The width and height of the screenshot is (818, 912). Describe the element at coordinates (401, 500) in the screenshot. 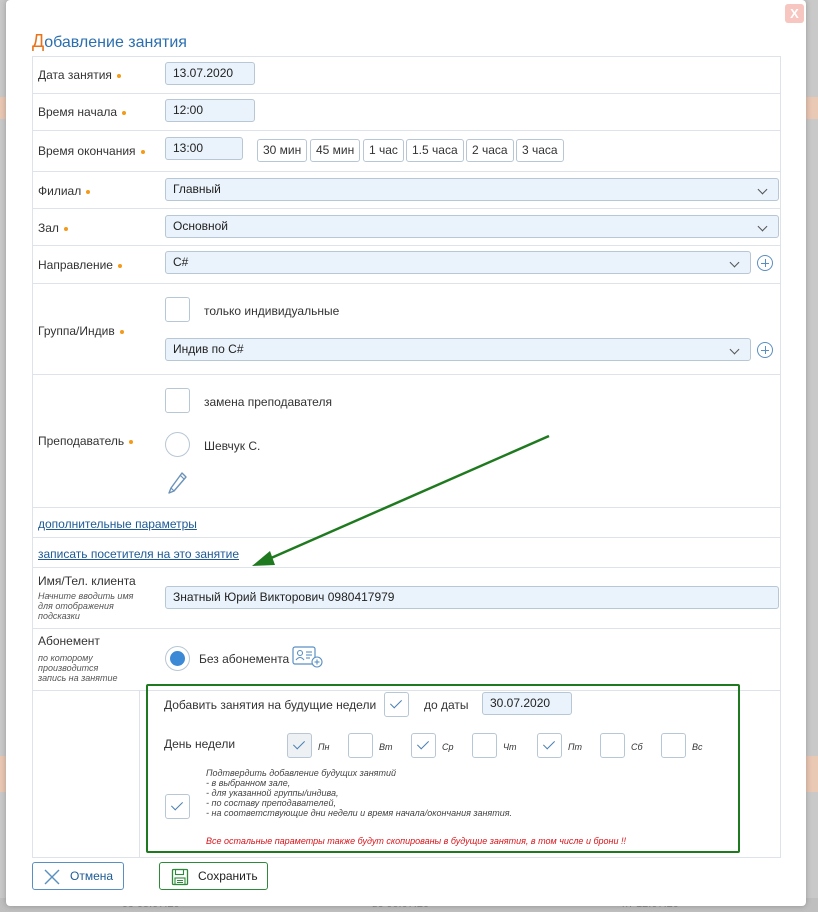

I see `annotation-arrow` at that location.